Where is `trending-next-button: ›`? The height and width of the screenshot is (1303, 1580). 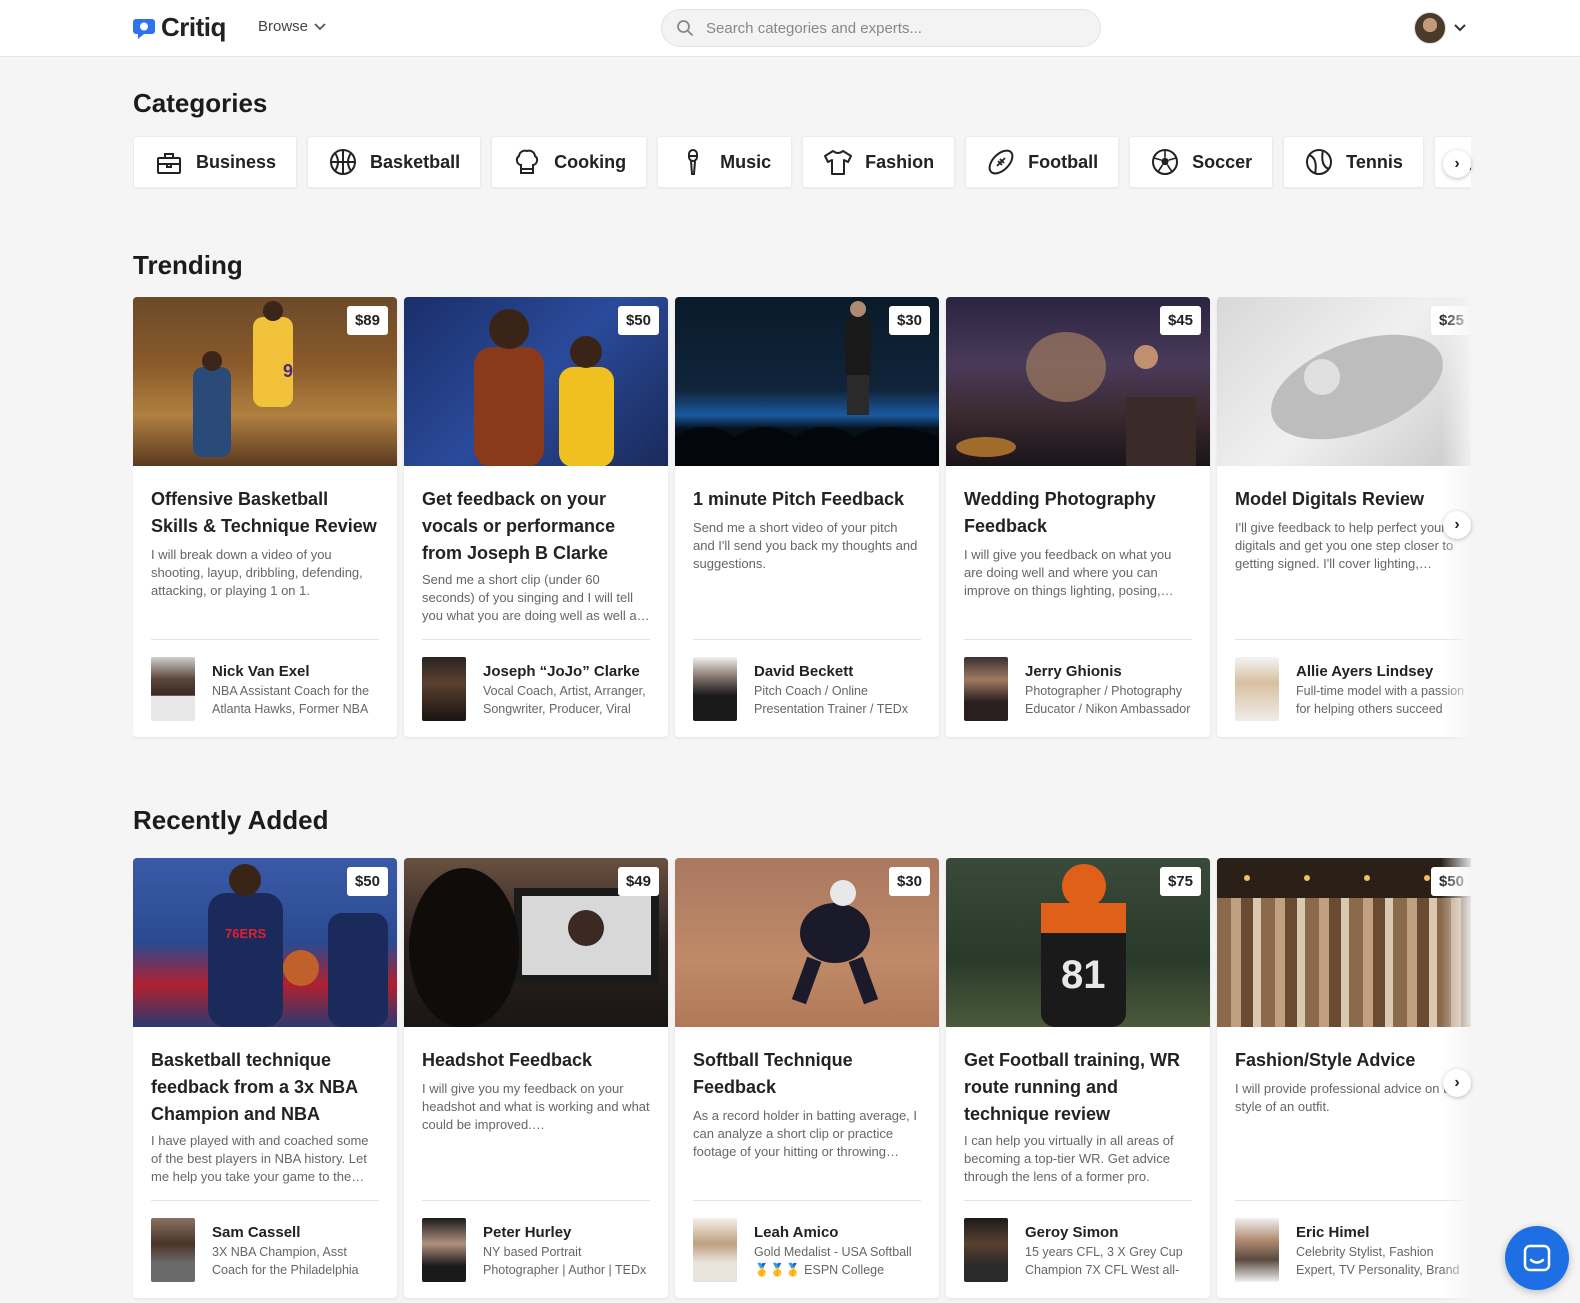
trending-next-button: › is located at coordinates (1457, 525).